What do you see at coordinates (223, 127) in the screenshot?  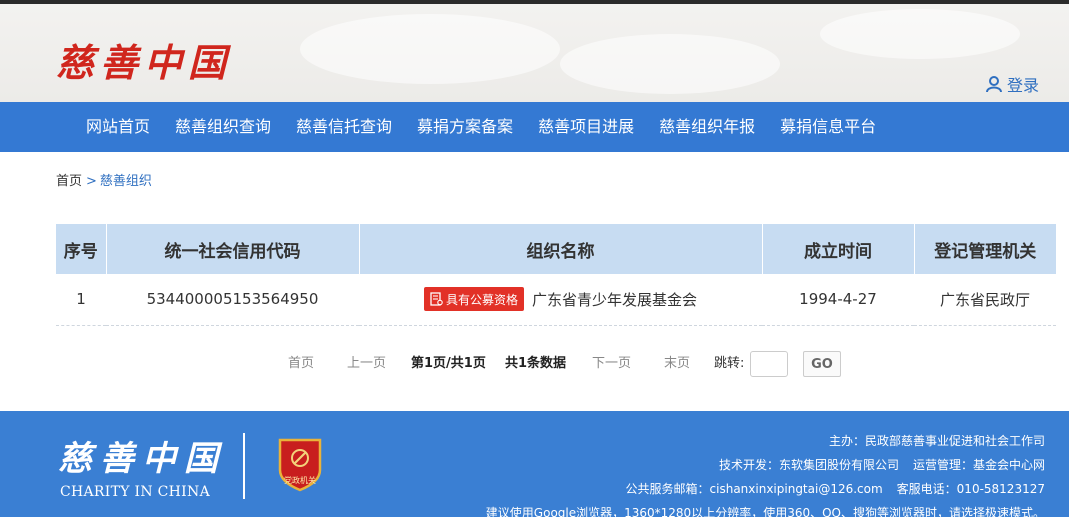 I see `nav-item-charity-org-query: 慈善组织查询` at bounding box center [223, 127].